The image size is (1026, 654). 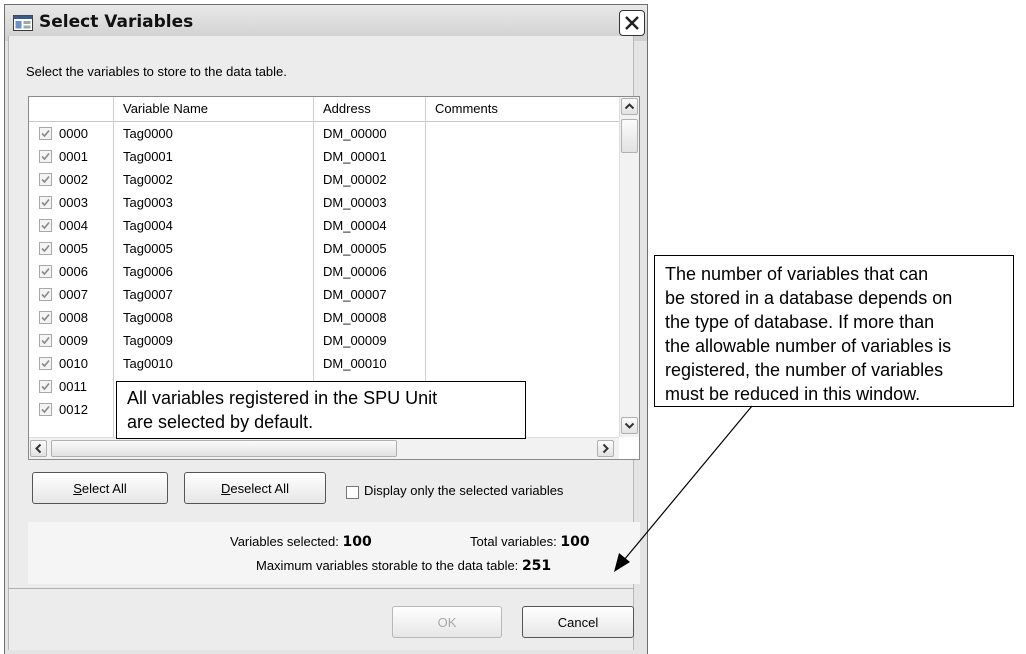 I want to click on table-row: 0006 Tag0006 DM_00006, so click(x=324, y=271).